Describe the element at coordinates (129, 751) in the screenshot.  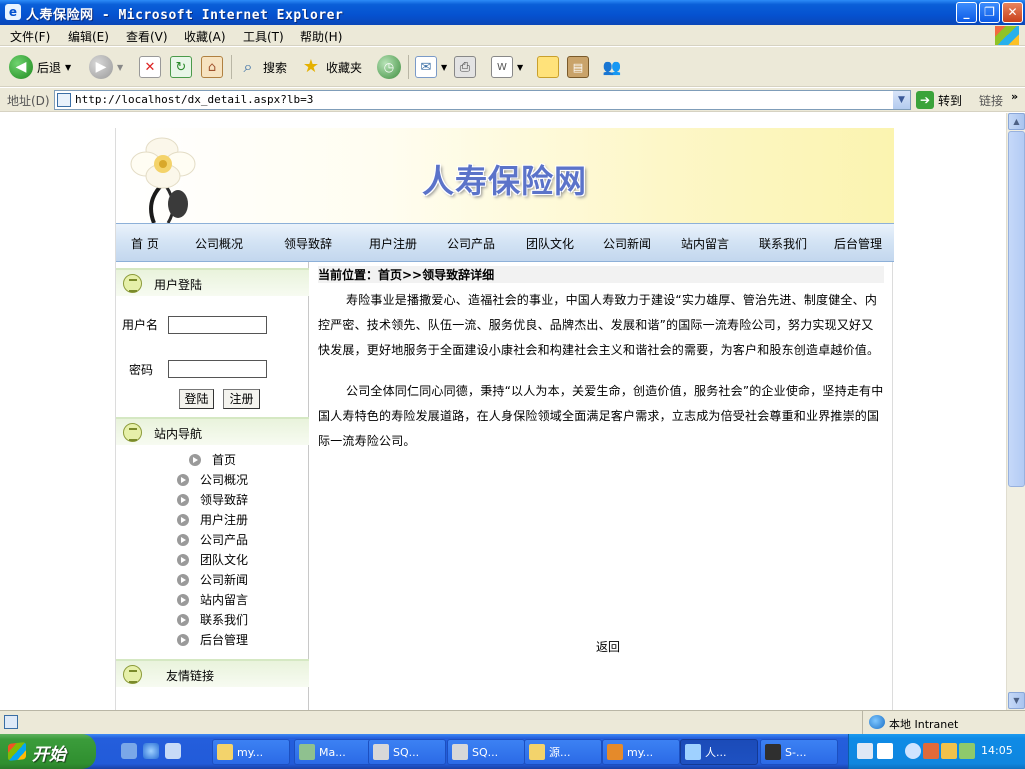
I see `quicklaunch-desktop-icon` at that location.